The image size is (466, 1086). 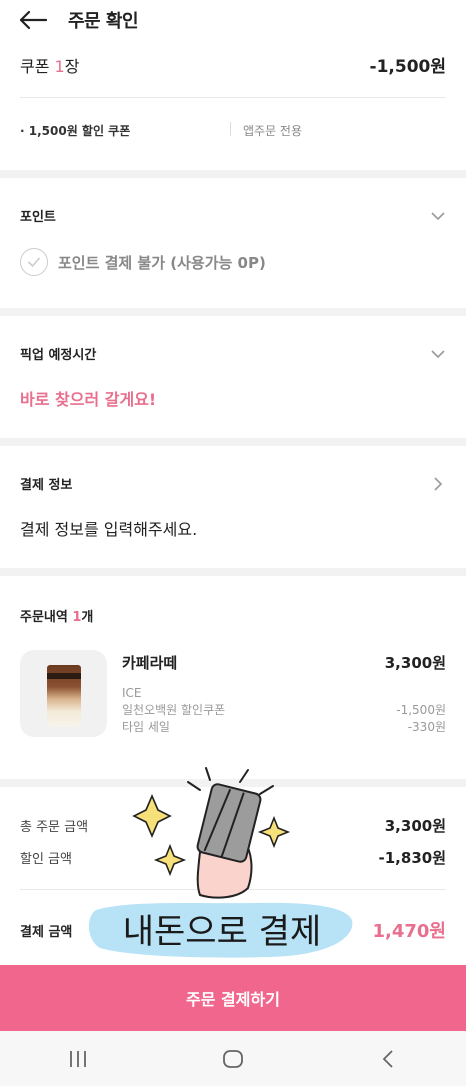 What do you see at coordinates (233, 243) in the screenshot?
I see `point-section: 포인트 포인트 결제 불가 (사용가능 0P)` at bounding box center [233, 243].